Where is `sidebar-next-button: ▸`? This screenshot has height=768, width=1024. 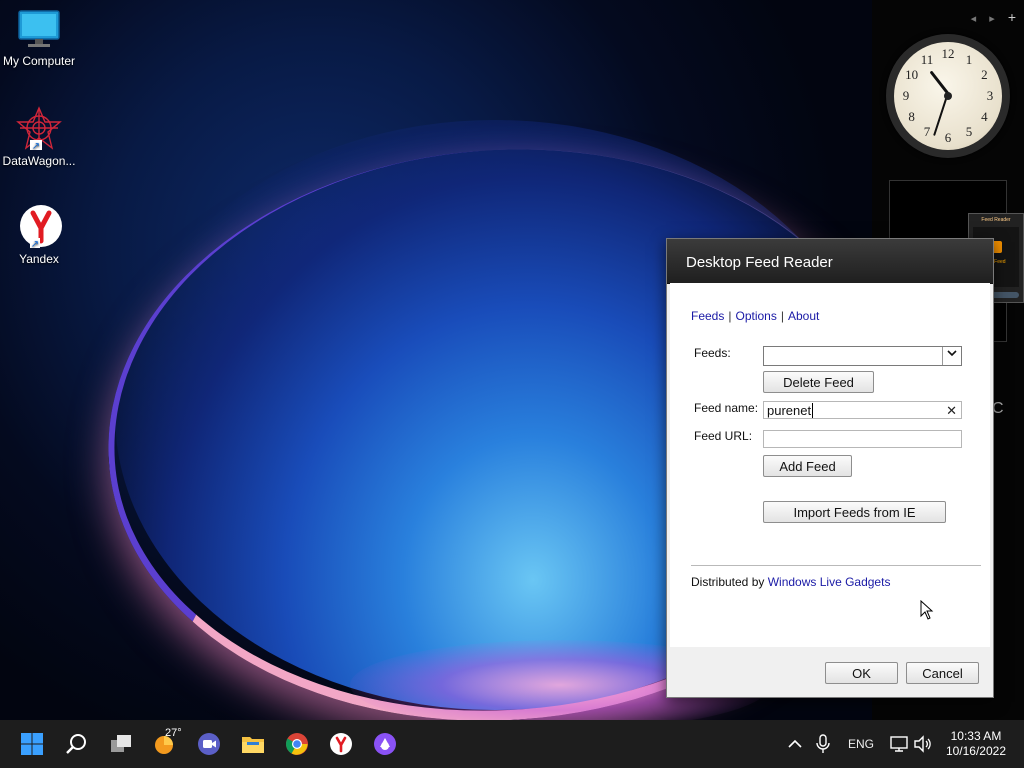
sidebar-next-button: ▸ is located at coordinates (992, 19).